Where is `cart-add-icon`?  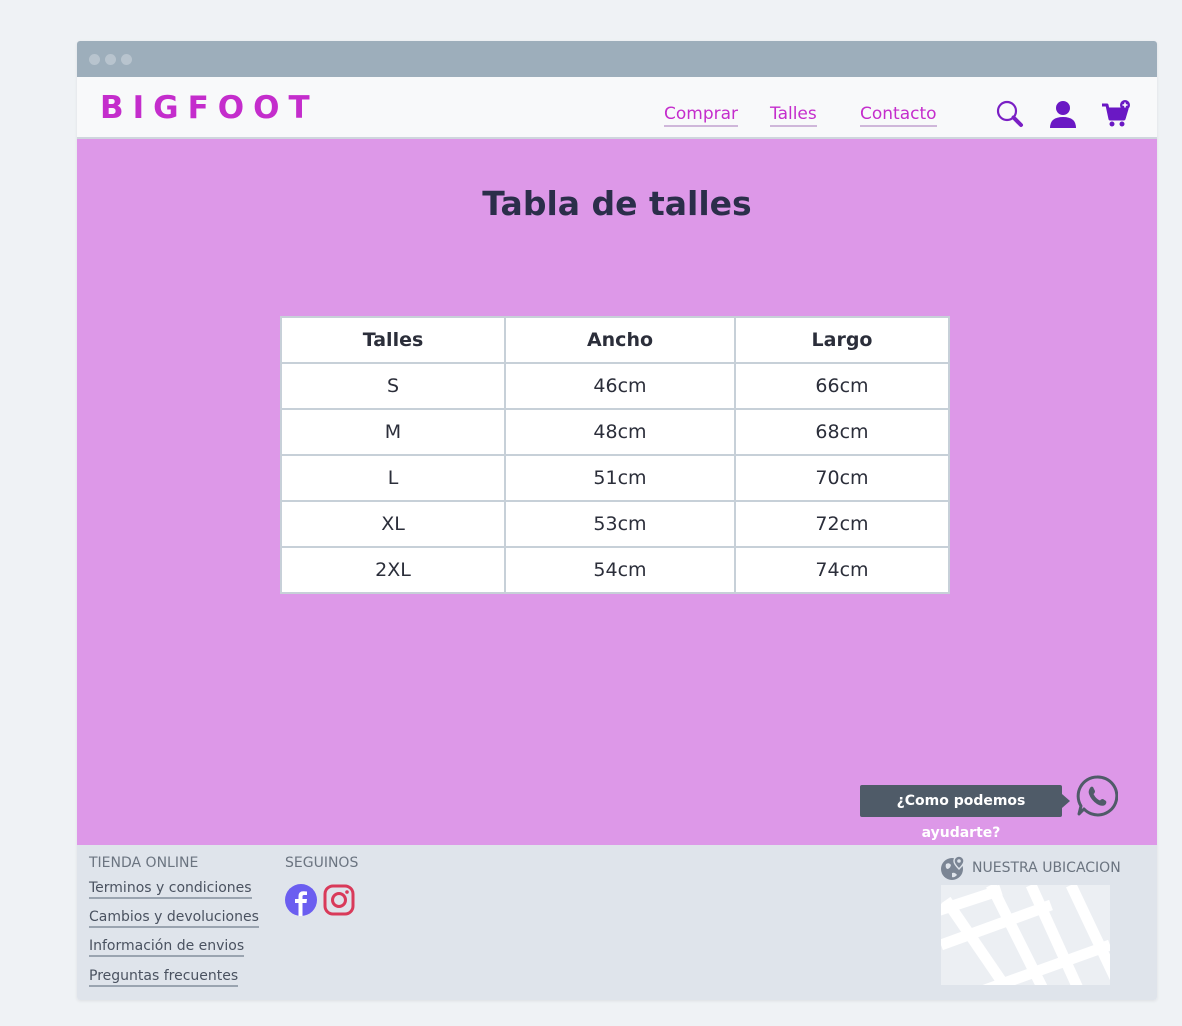 cart-add-icon is located at coordinates (1116, 114).